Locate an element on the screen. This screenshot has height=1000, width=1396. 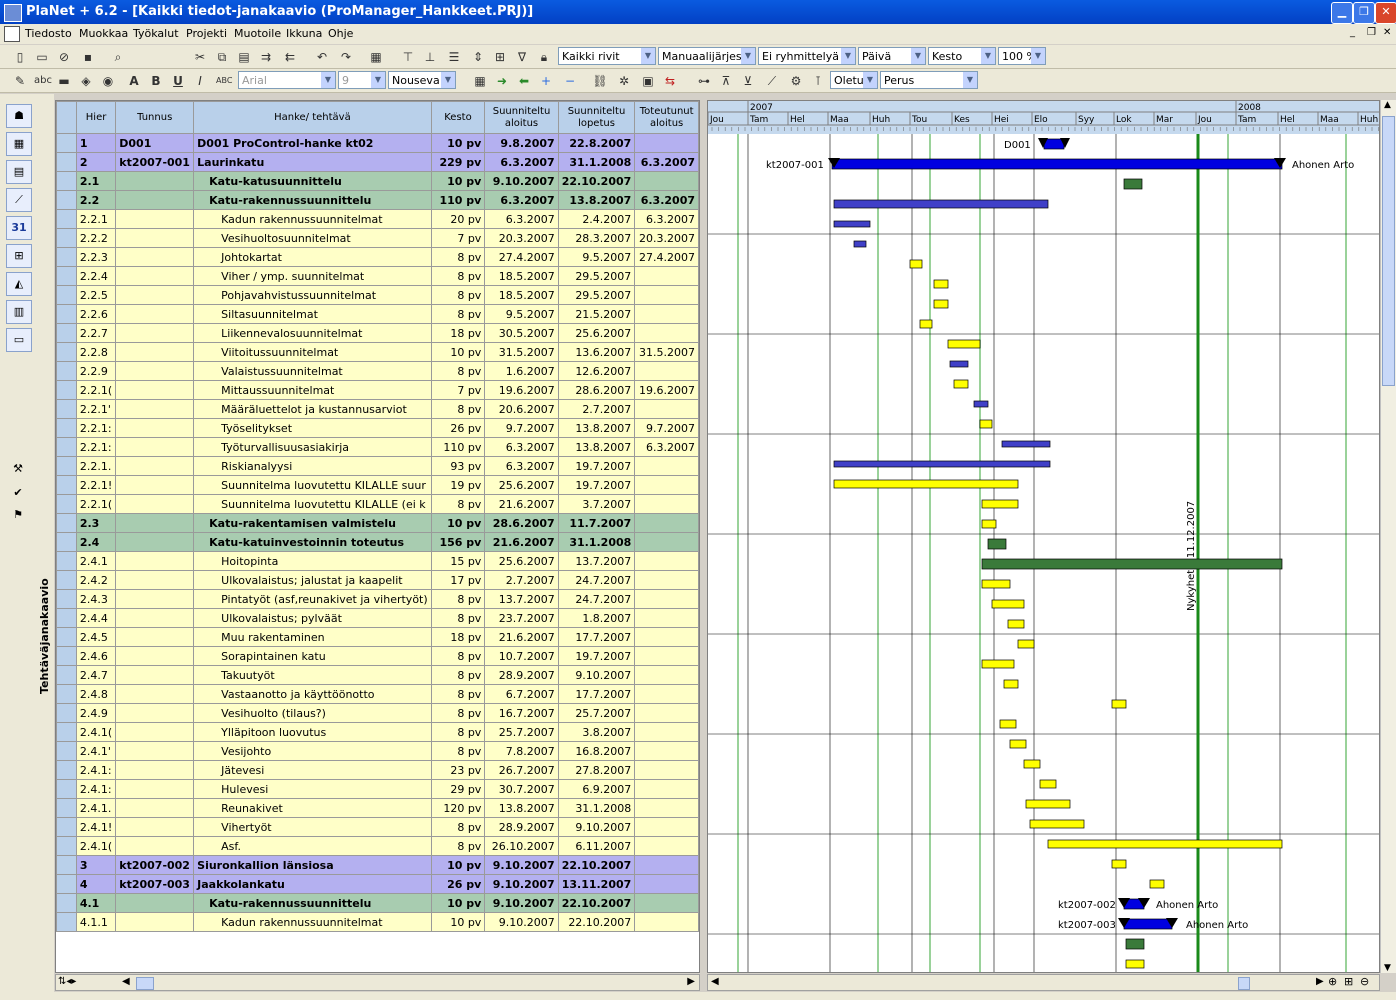
cell-name: Työturvallisuusasiakirja is located at coordinates (312, 447).